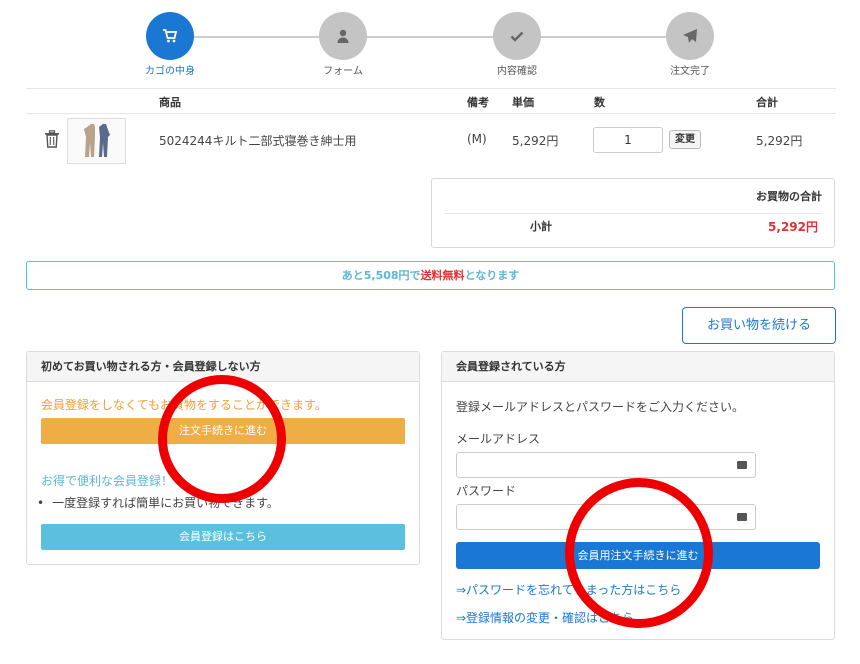 The image size is (860, 664). What do you see at coordinates (541, 226) in the screenshot?
I see `subtotal-label: 小計` at bounding box center [541, 226].